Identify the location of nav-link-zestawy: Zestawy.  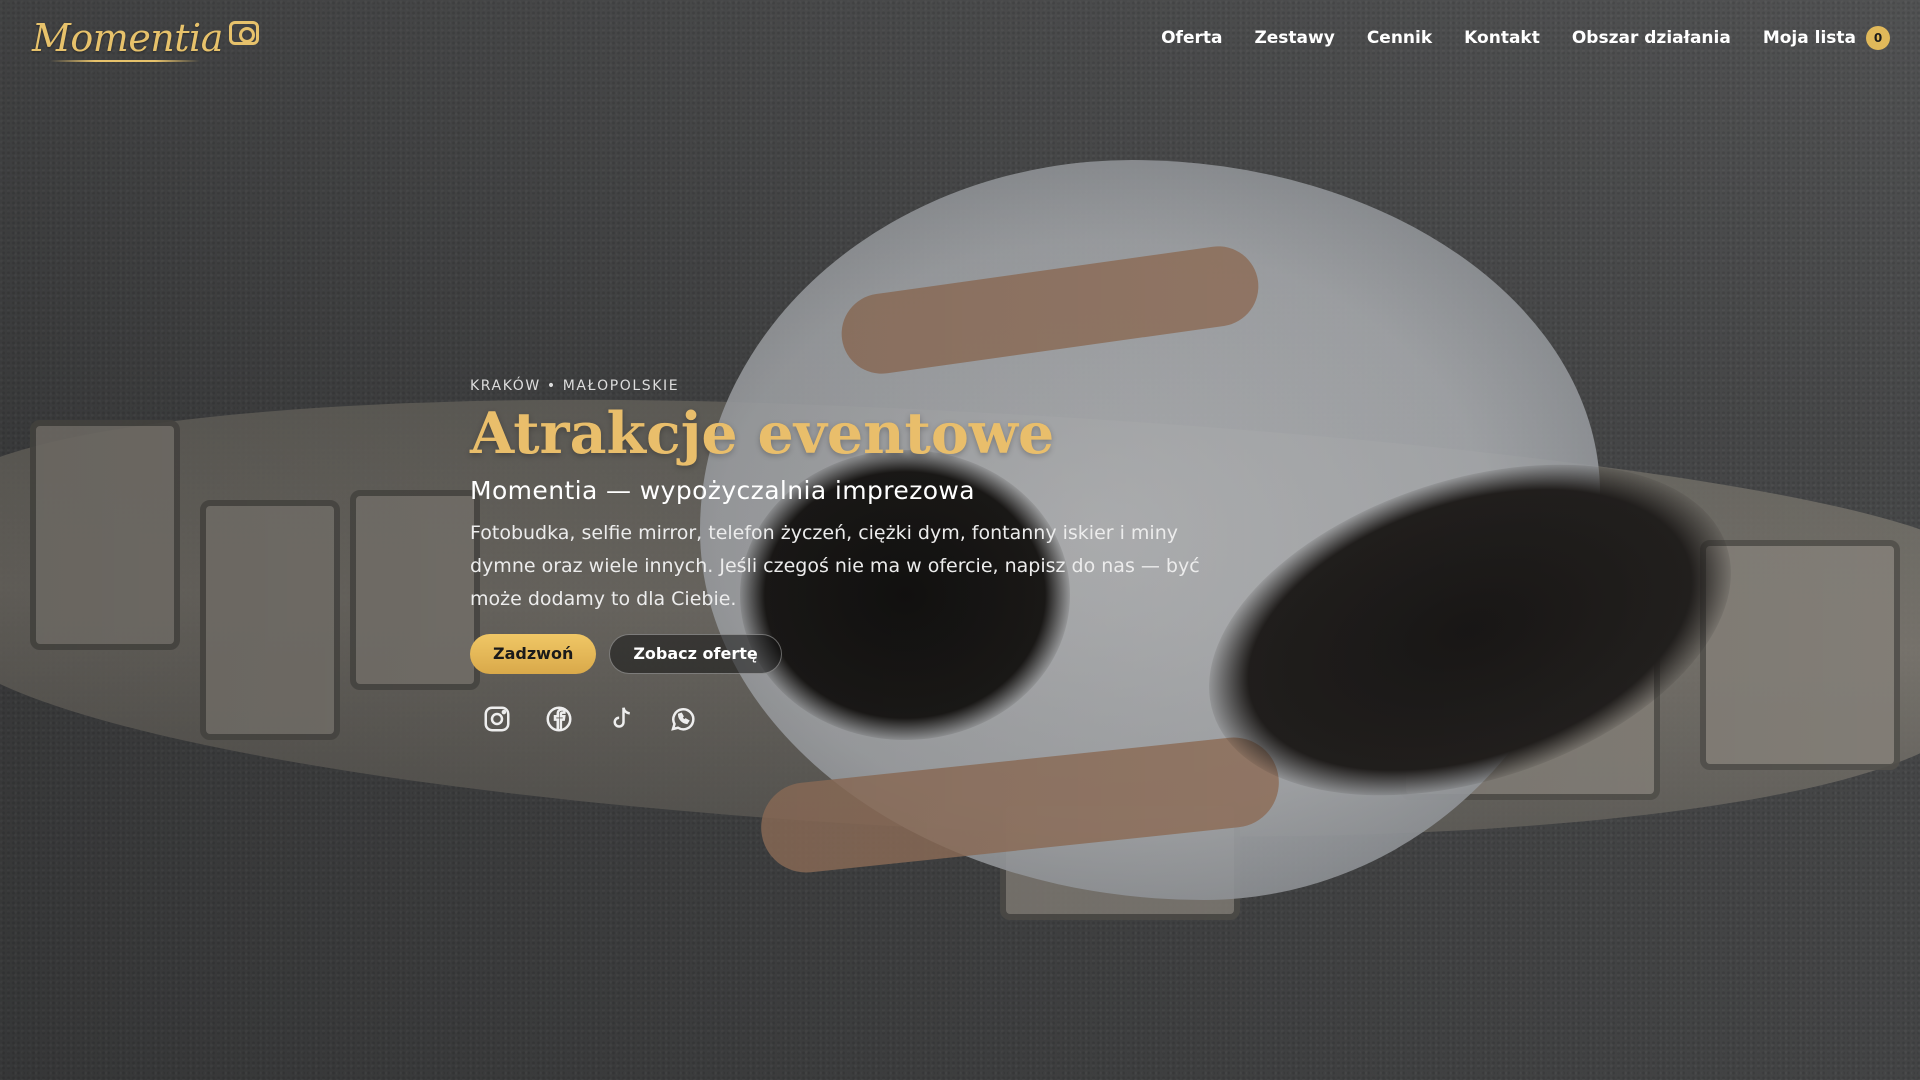
(1294, 38).